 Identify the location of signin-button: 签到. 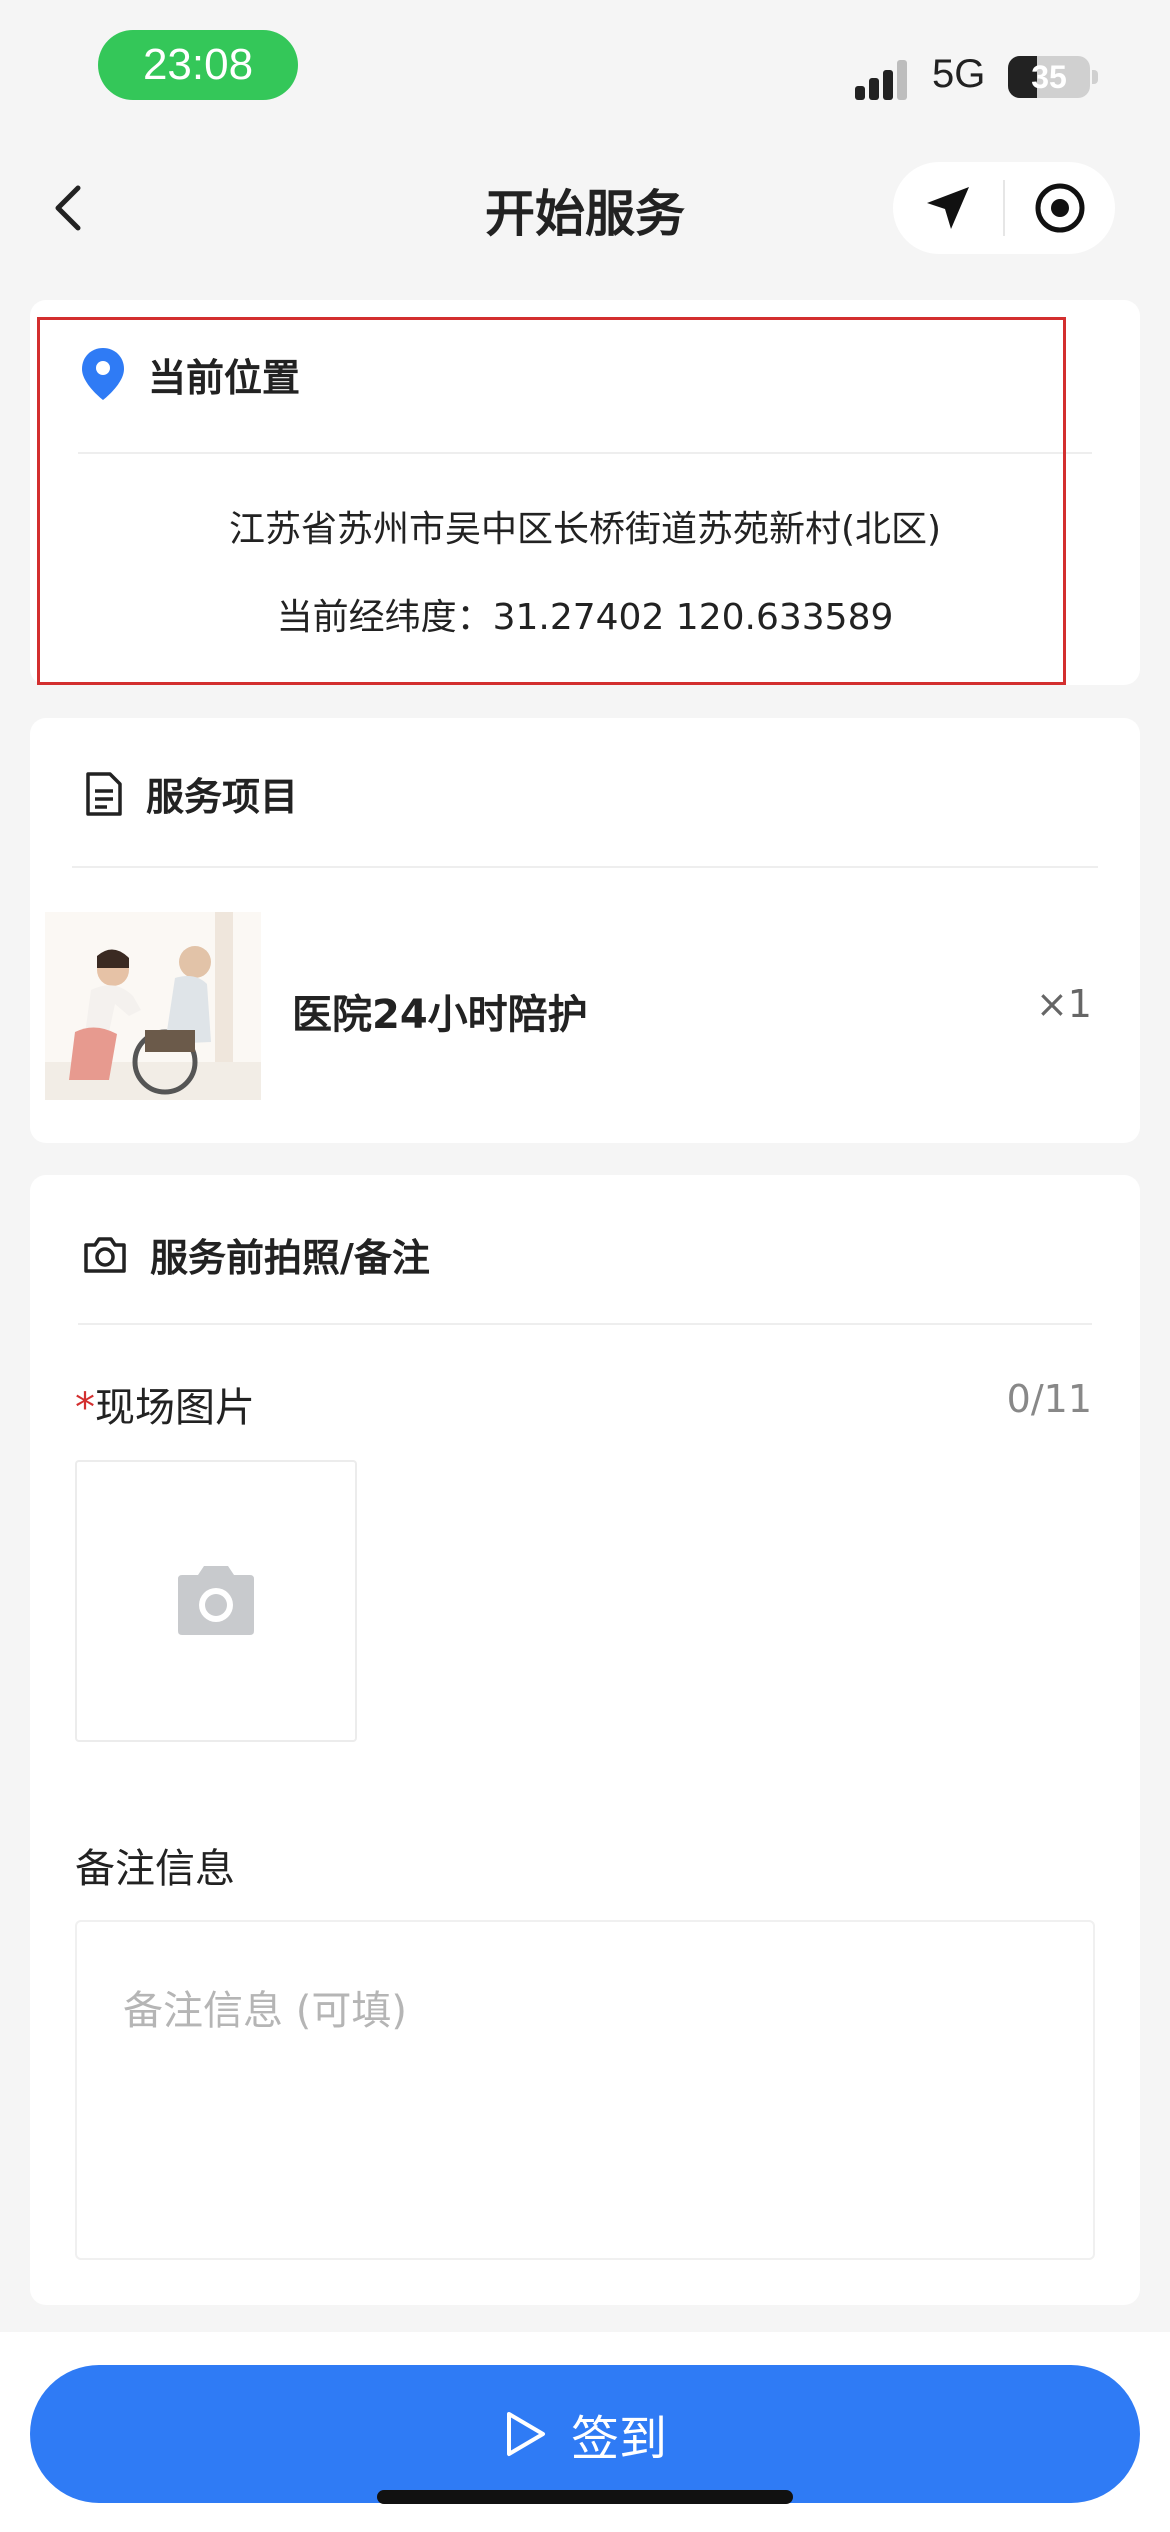
(585, 2434).